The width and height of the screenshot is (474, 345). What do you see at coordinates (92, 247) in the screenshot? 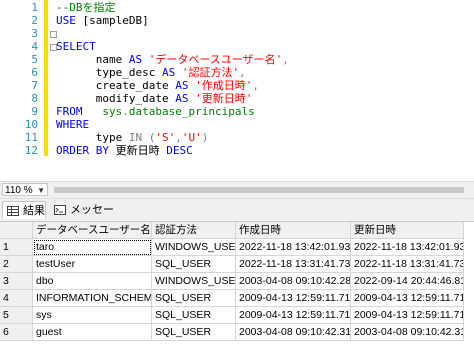
I see `table-cell: taro` at bounding box center [92, 247].